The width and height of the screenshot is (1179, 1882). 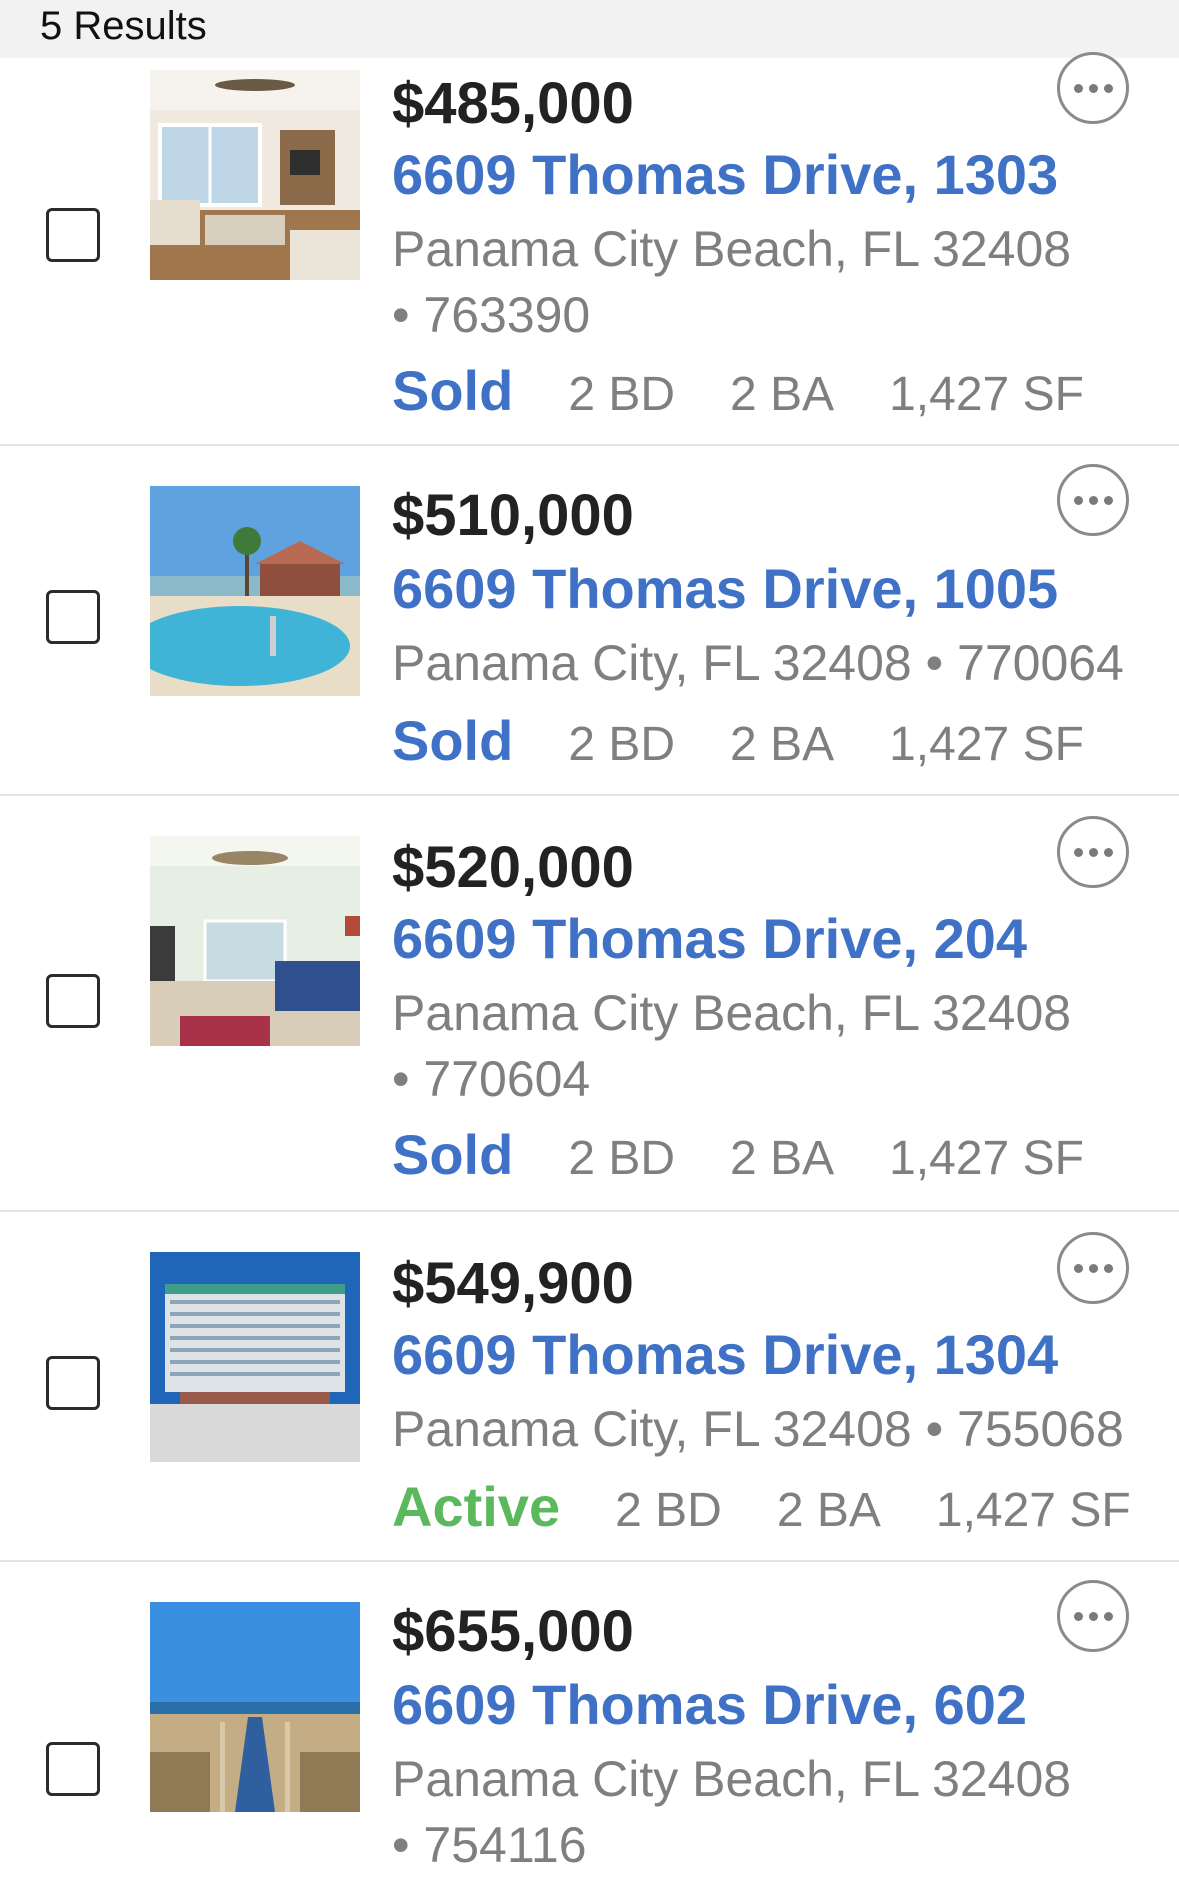 I want to click on listing-stats: Active 2 BD 2 BA 1,427 SF, so click(x=761, y=1506).